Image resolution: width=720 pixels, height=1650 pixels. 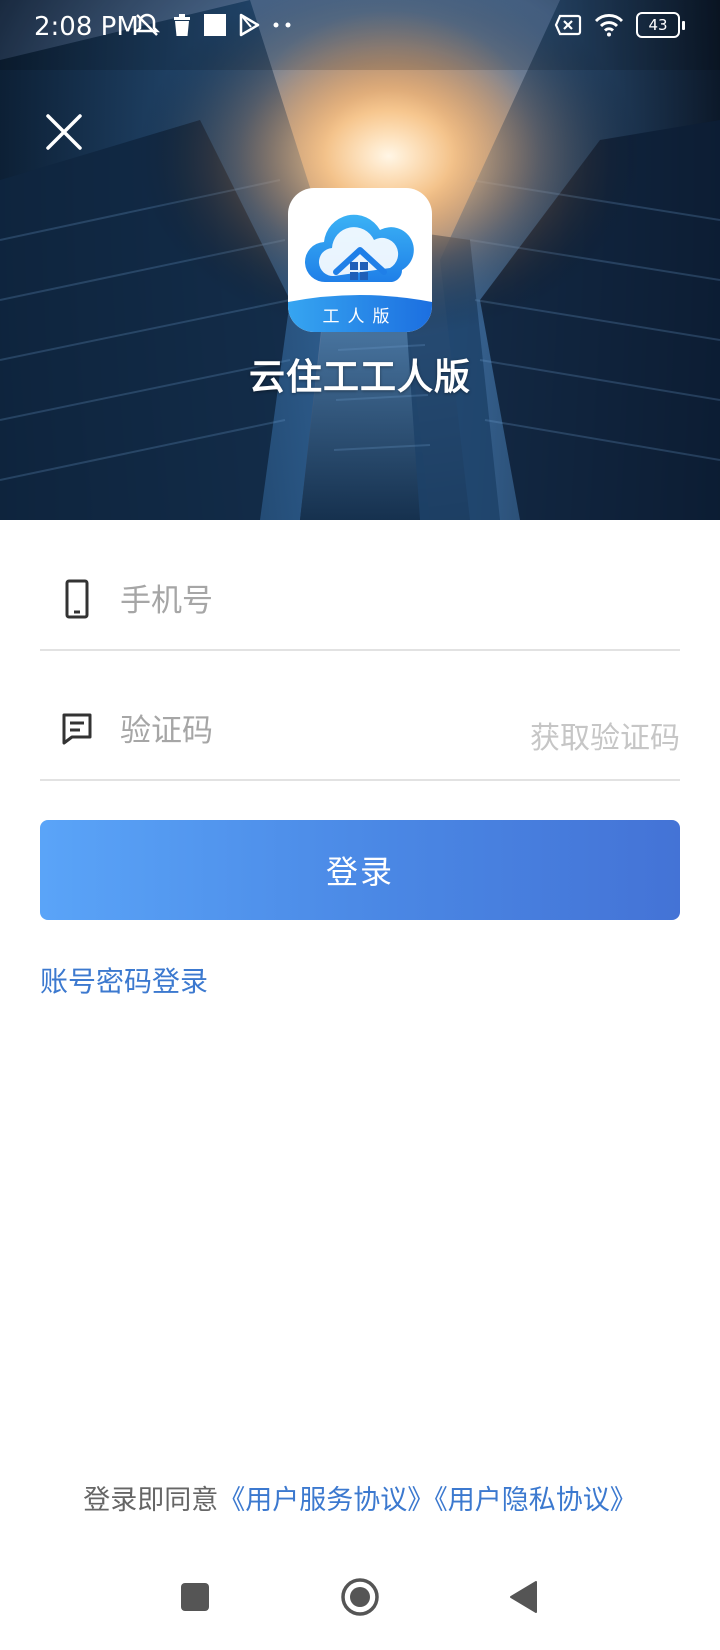 What do you see at coordinates (660, 25) in the screenshot?
I see `battery-icon: 43` at bounding box center [660, 25].